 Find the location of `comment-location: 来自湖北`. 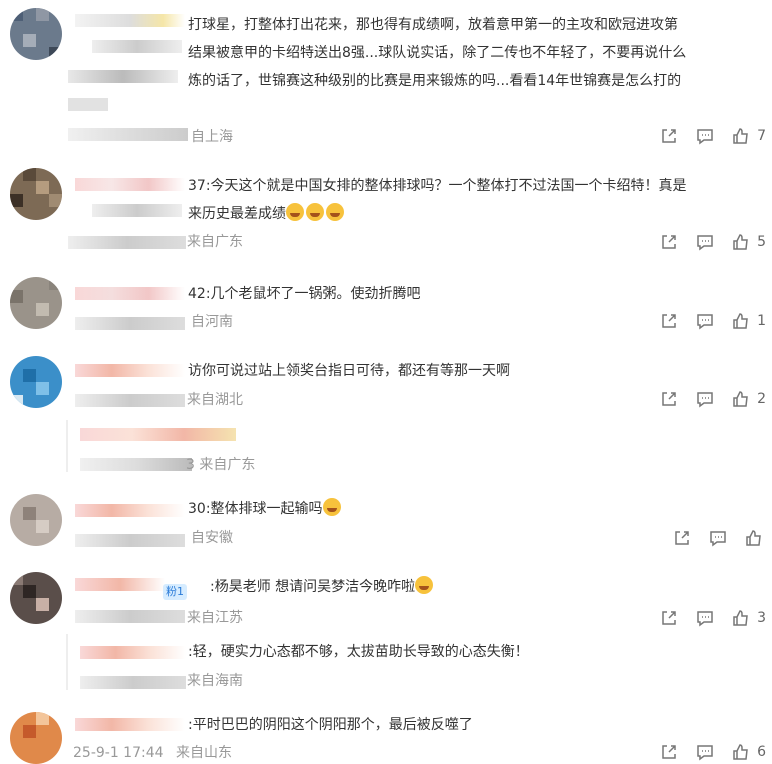

comment-location: 来自湖北 is located at coordinates (215, 400).